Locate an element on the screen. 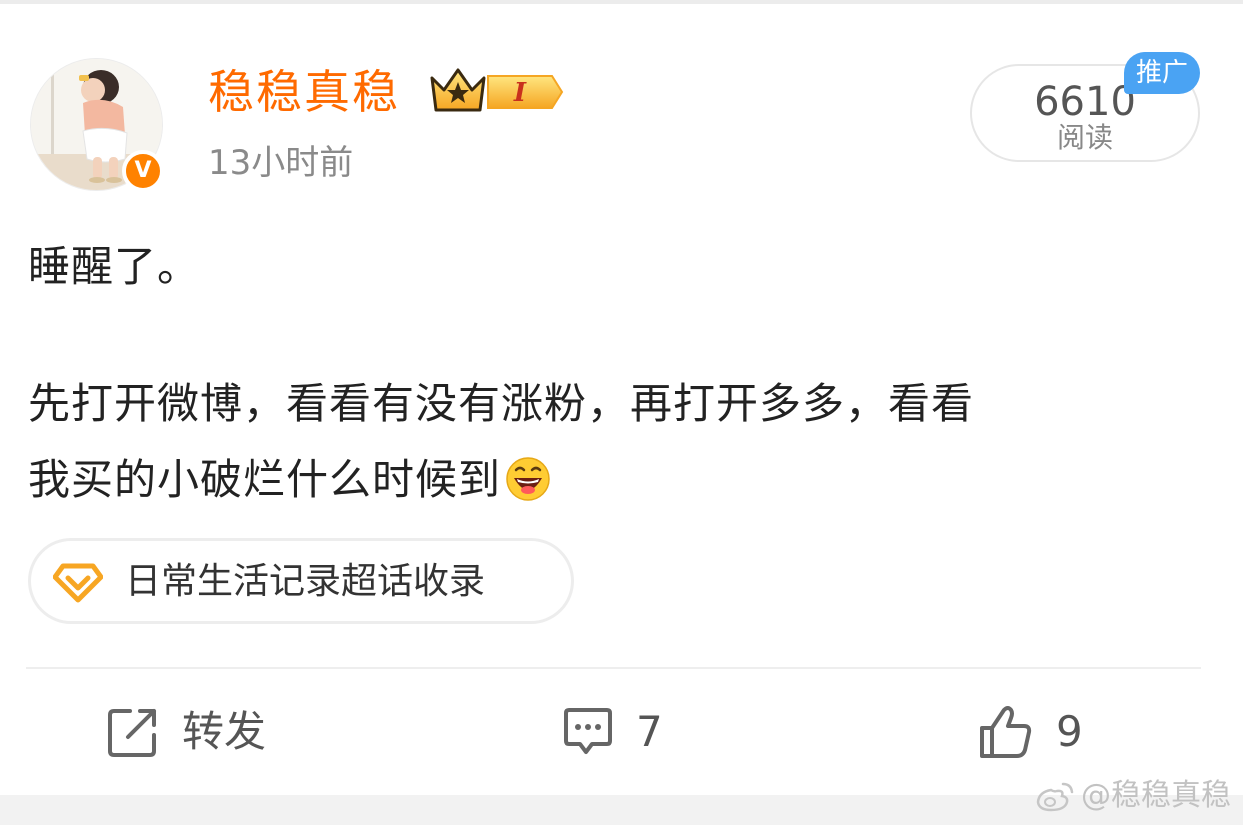 The height and width of the screenshot is (825, 1243). watermark-text: @稳稳真稳 is located at coordinates (1156, 795).